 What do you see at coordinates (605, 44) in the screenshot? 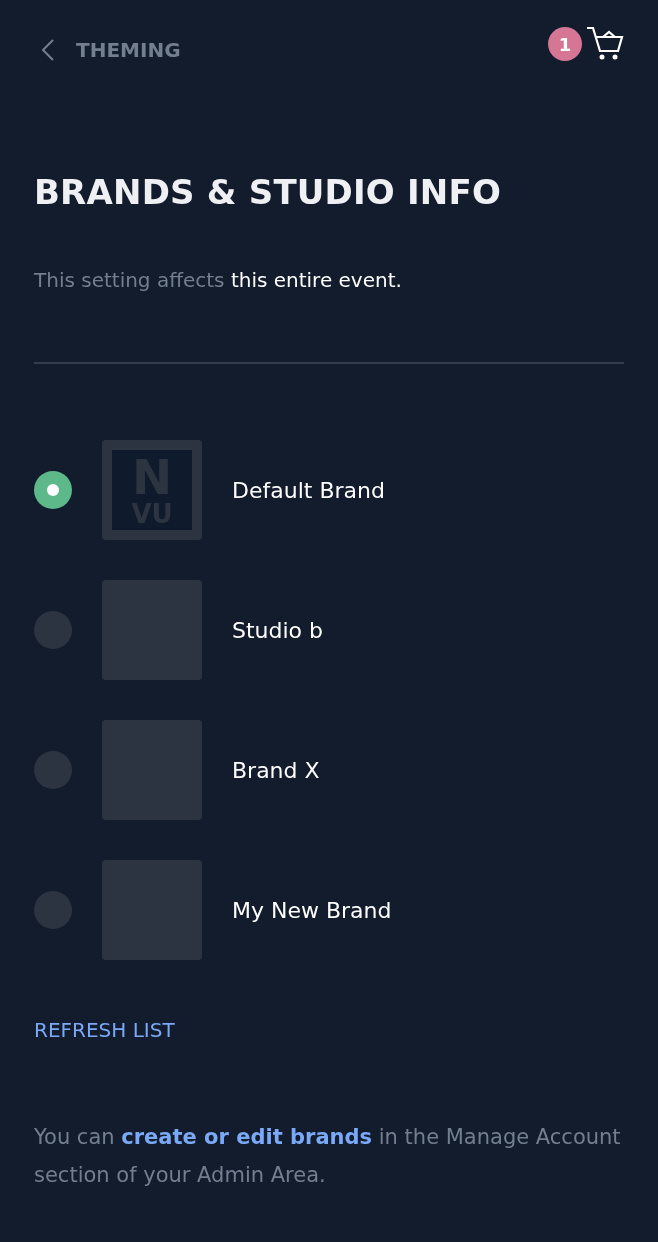
I see `cart-icon` at bounding box center [605, 44].